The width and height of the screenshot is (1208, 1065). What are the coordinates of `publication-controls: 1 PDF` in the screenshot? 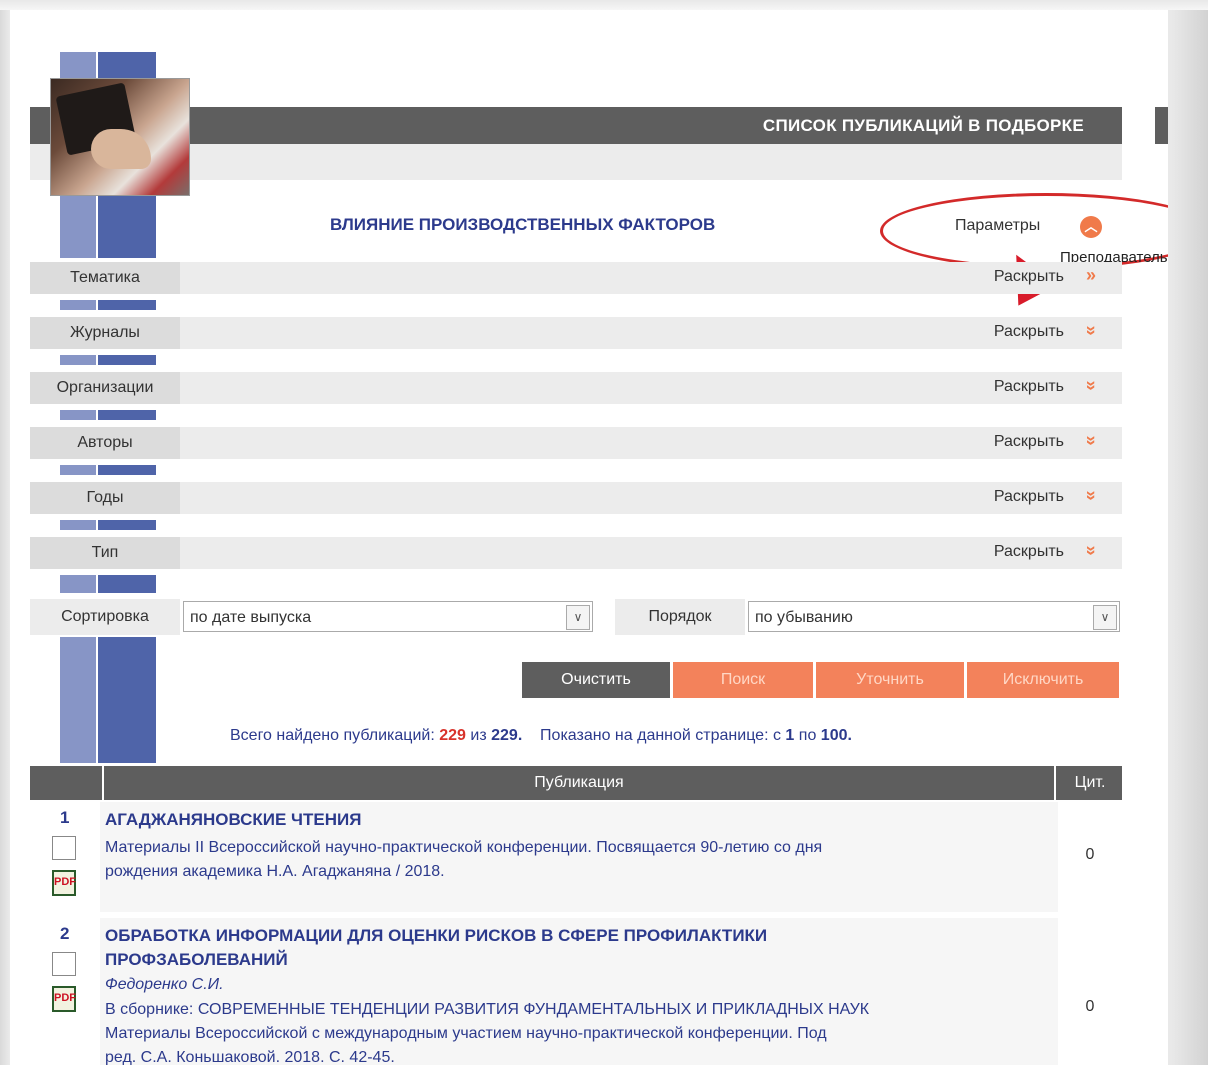 It's located at (65, 857).